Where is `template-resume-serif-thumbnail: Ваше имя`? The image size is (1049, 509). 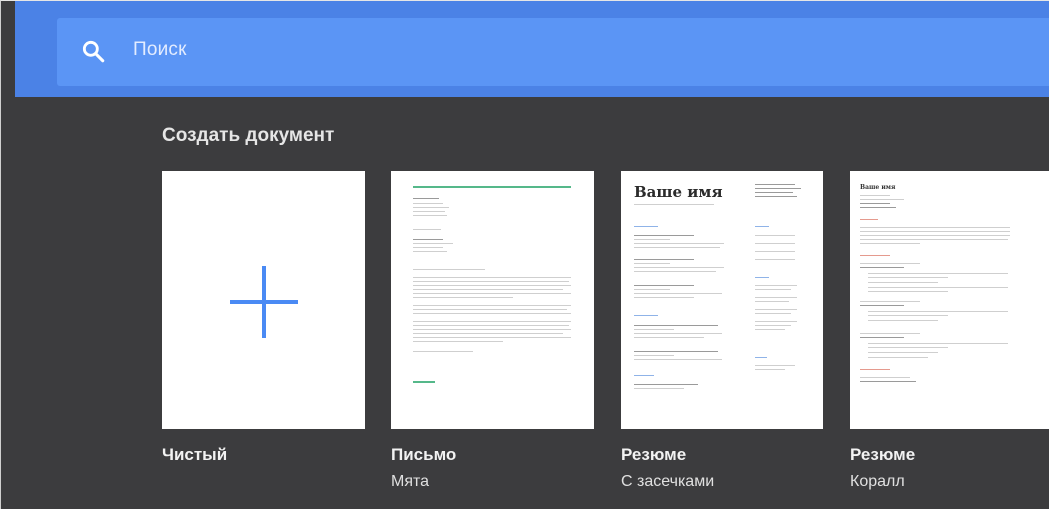 template-resume-serif-thumbnail: Ваше имя is located at coordinates (722, 300).